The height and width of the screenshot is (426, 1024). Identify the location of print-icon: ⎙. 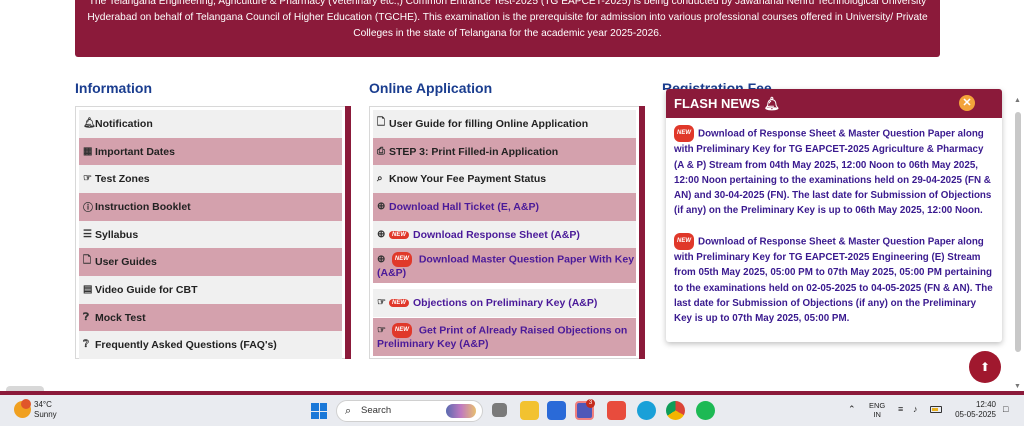
(381, 152).